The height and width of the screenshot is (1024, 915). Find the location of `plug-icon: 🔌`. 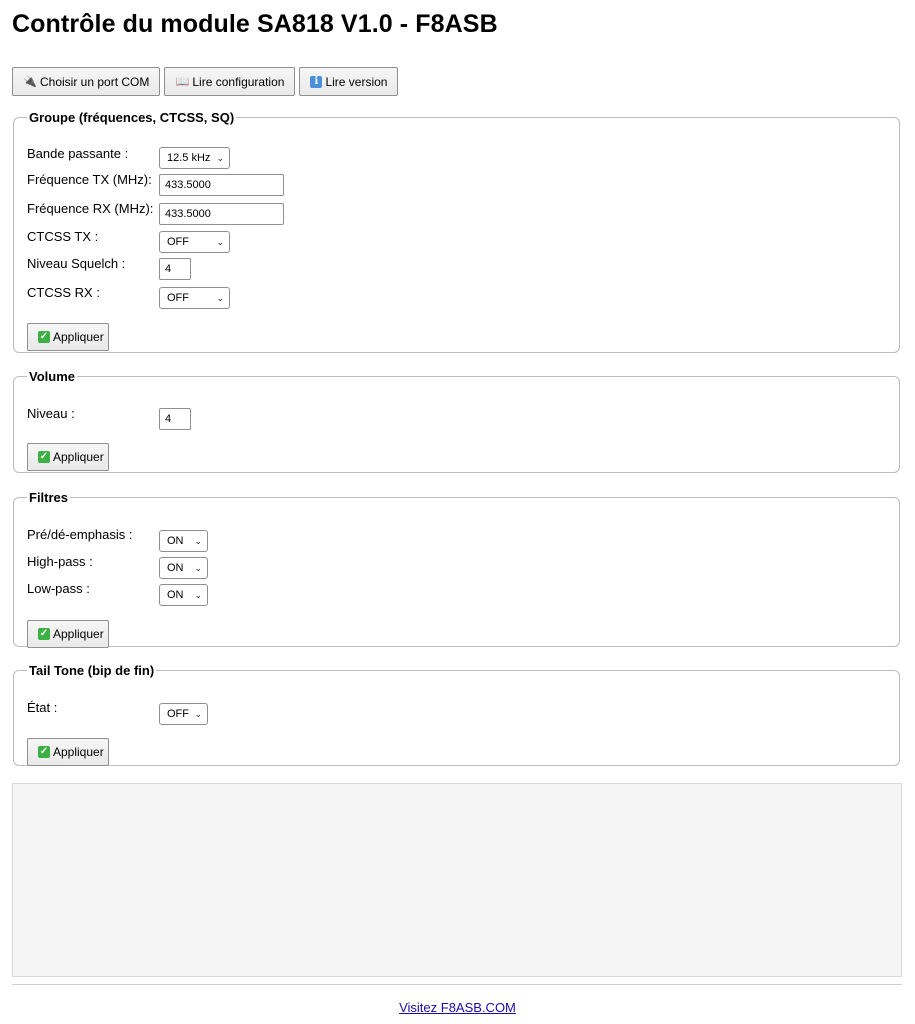

plug-icon: 🔌 is located at coordinates (30, 82).